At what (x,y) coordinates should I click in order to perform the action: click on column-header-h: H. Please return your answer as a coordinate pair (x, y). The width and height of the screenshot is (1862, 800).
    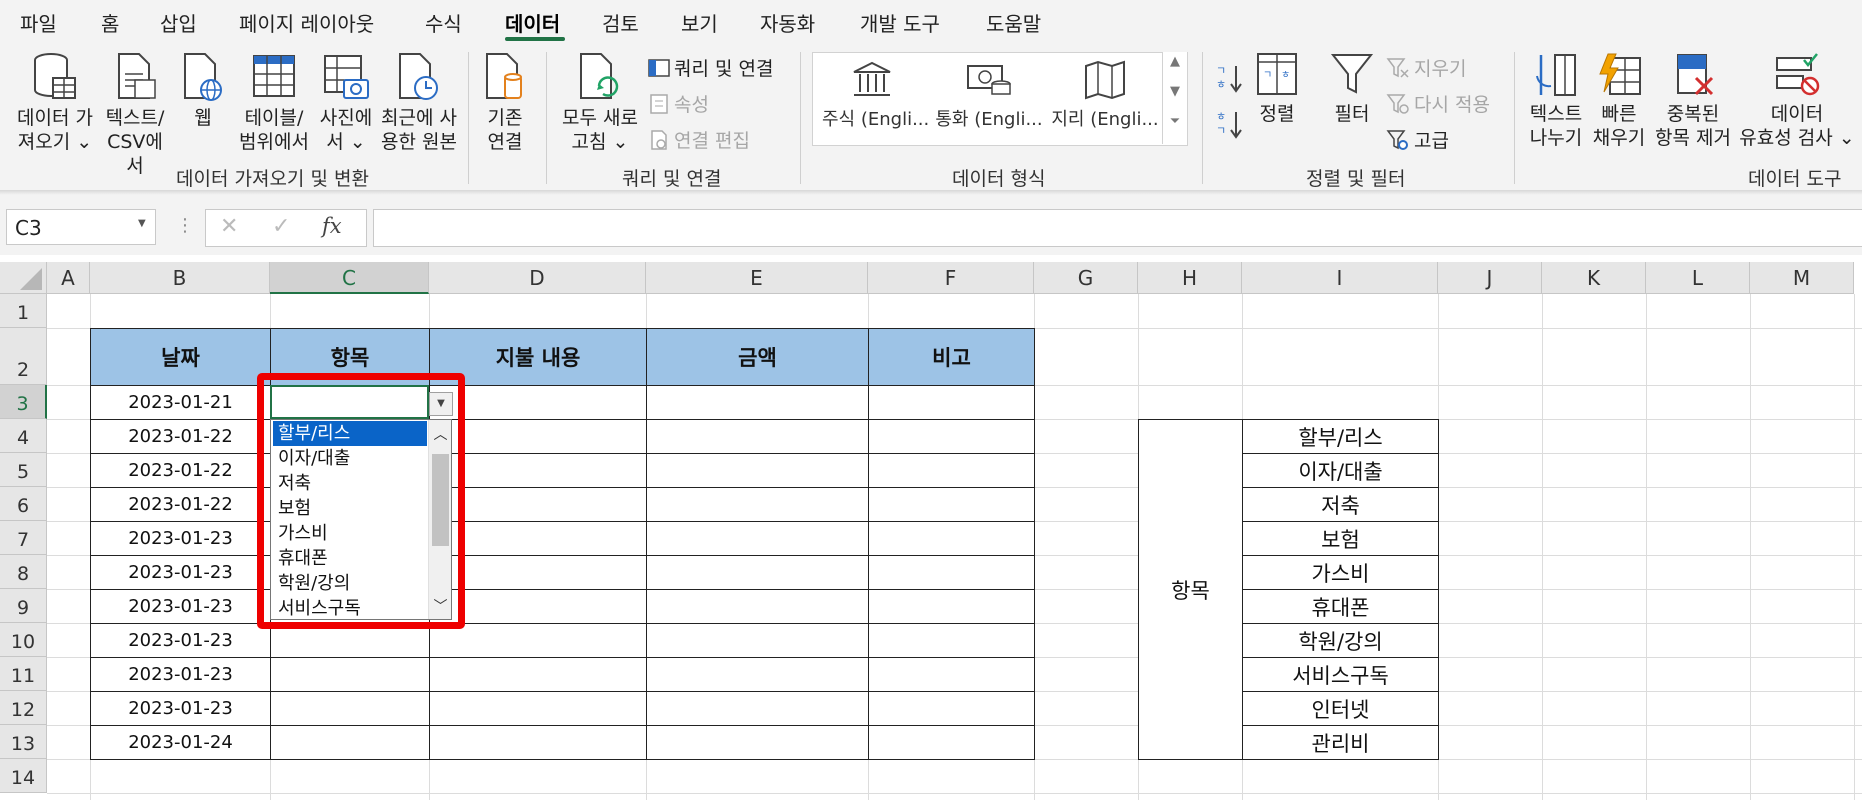
    Looking at the image, I should click on (1190, 278).